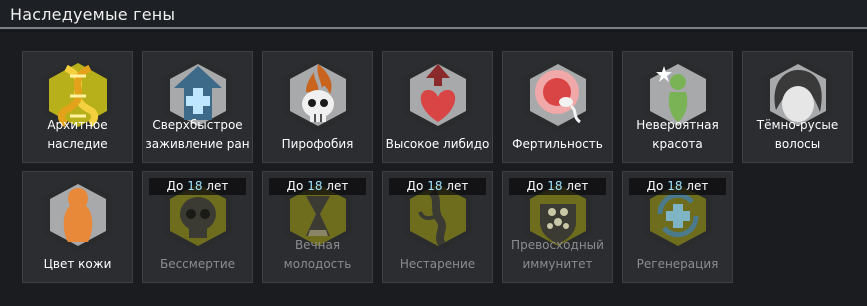 This screenshot has width=867, height=306. Describe the element at coordinates (433, 15) in the screenshot. I see `window-header: Наследуемые гены` at that location.